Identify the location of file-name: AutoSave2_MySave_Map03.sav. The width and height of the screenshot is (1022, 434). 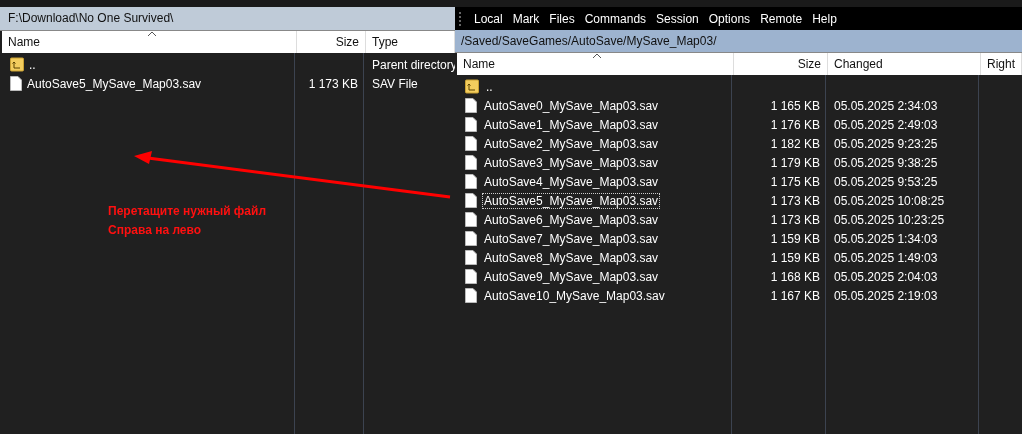
(571, 143).